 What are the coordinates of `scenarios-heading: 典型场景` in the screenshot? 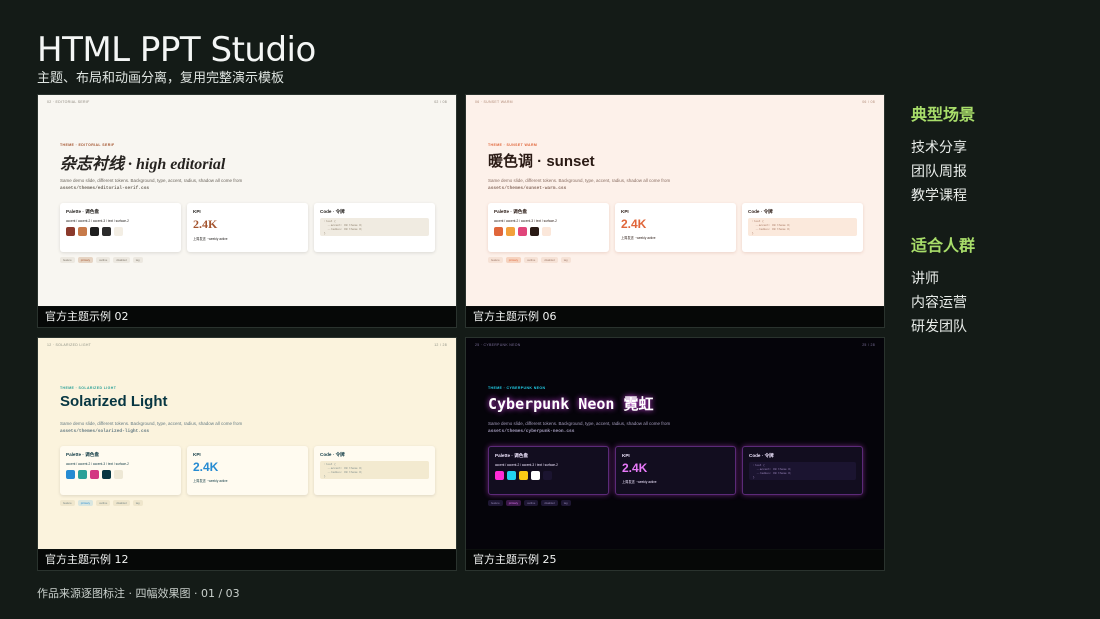 It's located at (943, 114).